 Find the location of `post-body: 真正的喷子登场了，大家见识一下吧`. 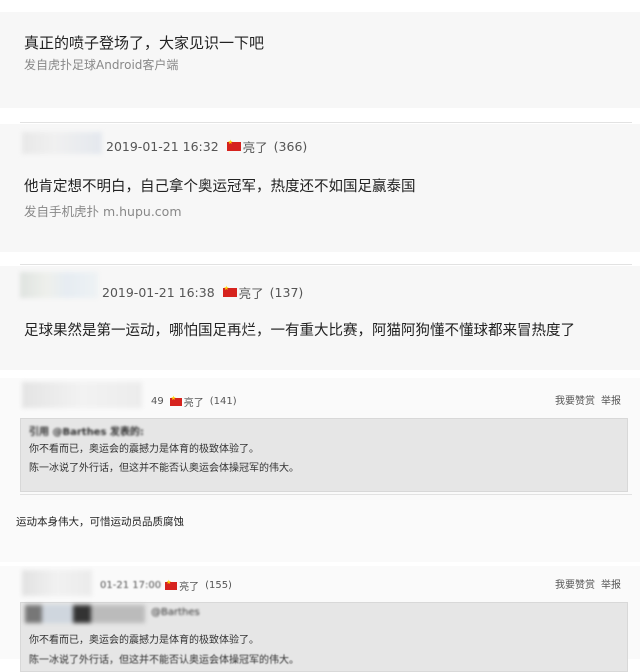

post-body: 真正的喷子登场了，大家见识一下吧 is located at coordinates (144, 43).